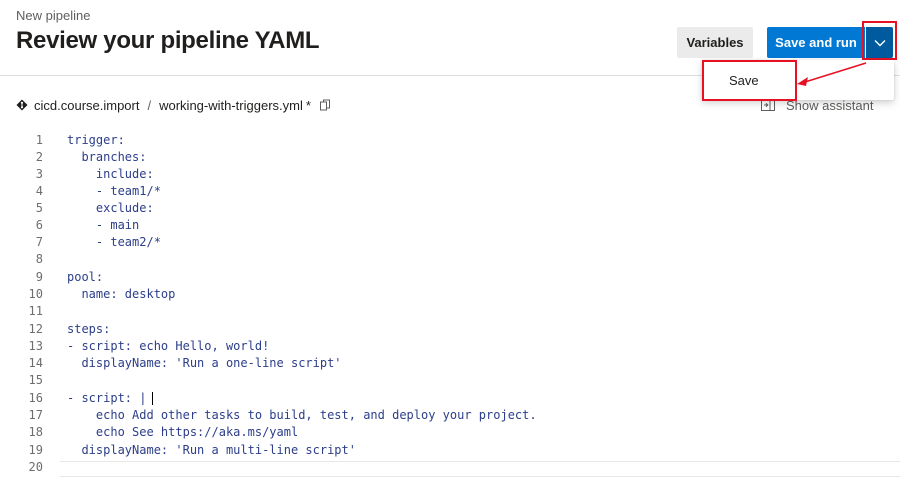 Image resolution: width=900 pixels, height=478 pixels. I want to click on code-text: name: desktop, so click(121, 294).